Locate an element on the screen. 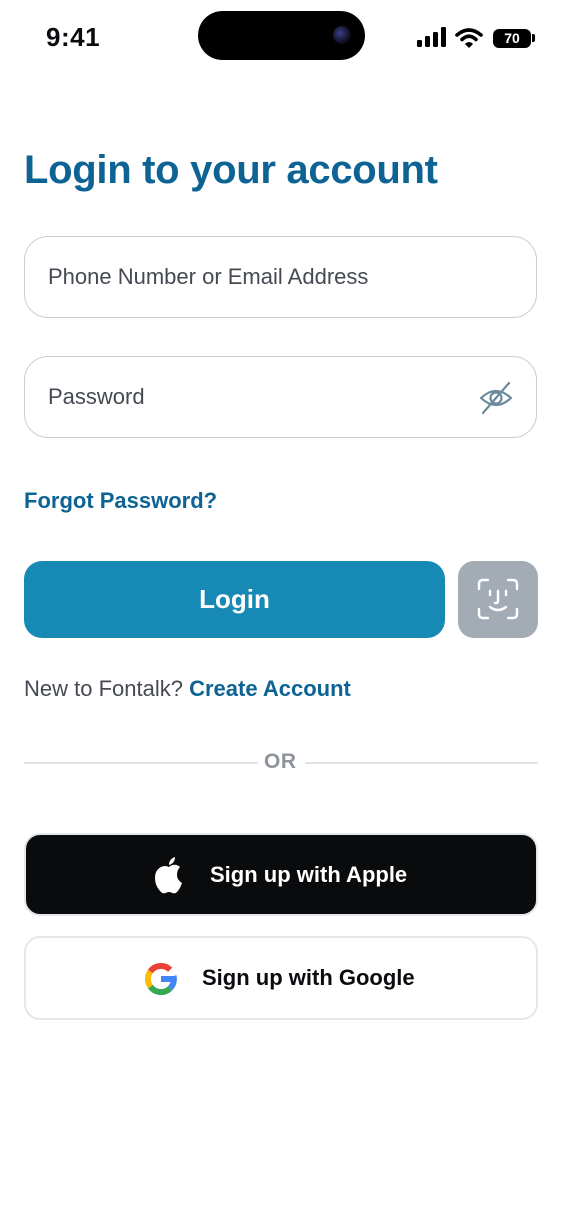 This screenshot has width=563, height=1218. google-logo-icon is located at coordinates (160, 979).